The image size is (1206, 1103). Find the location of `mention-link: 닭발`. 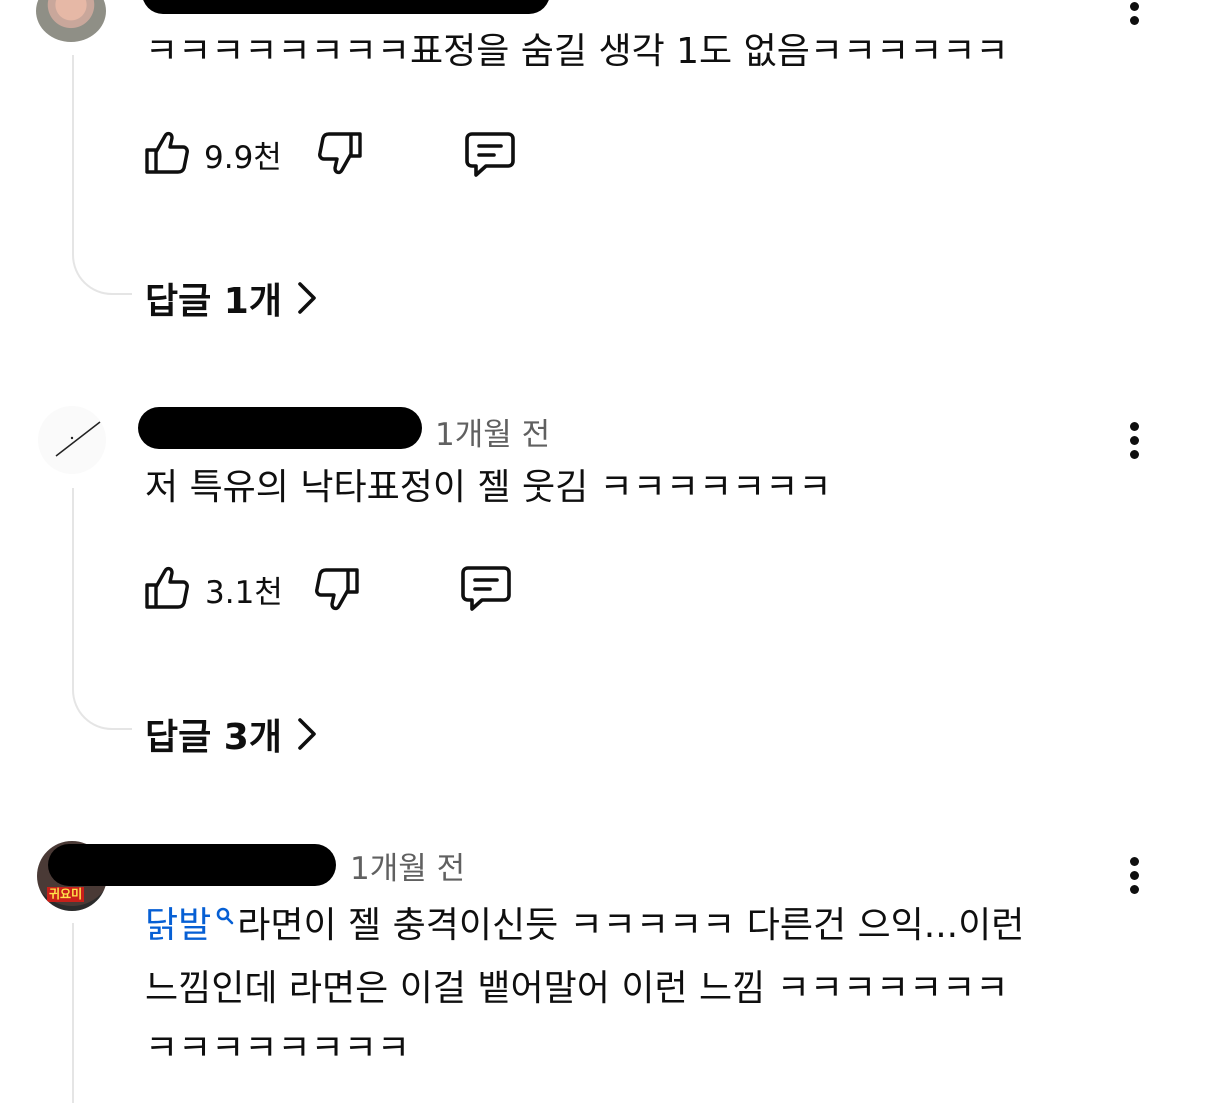

mention-link: 닭발 is located at coordinates (178, 925).